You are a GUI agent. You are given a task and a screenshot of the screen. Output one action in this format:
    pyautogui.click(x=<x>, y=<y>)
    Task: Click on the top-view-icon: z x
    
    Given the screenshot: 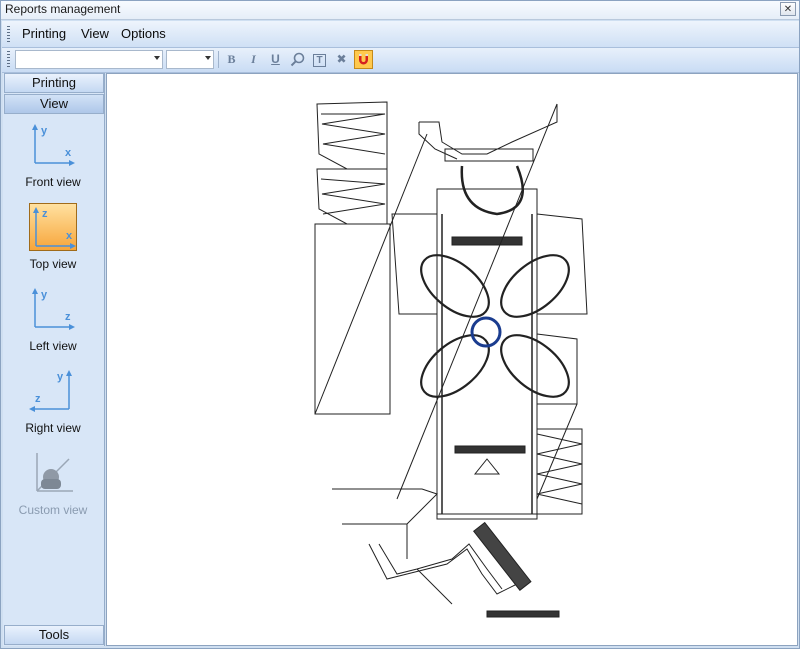 What is the action you would take?
    pyautogui.click(x=53, y=227)
    